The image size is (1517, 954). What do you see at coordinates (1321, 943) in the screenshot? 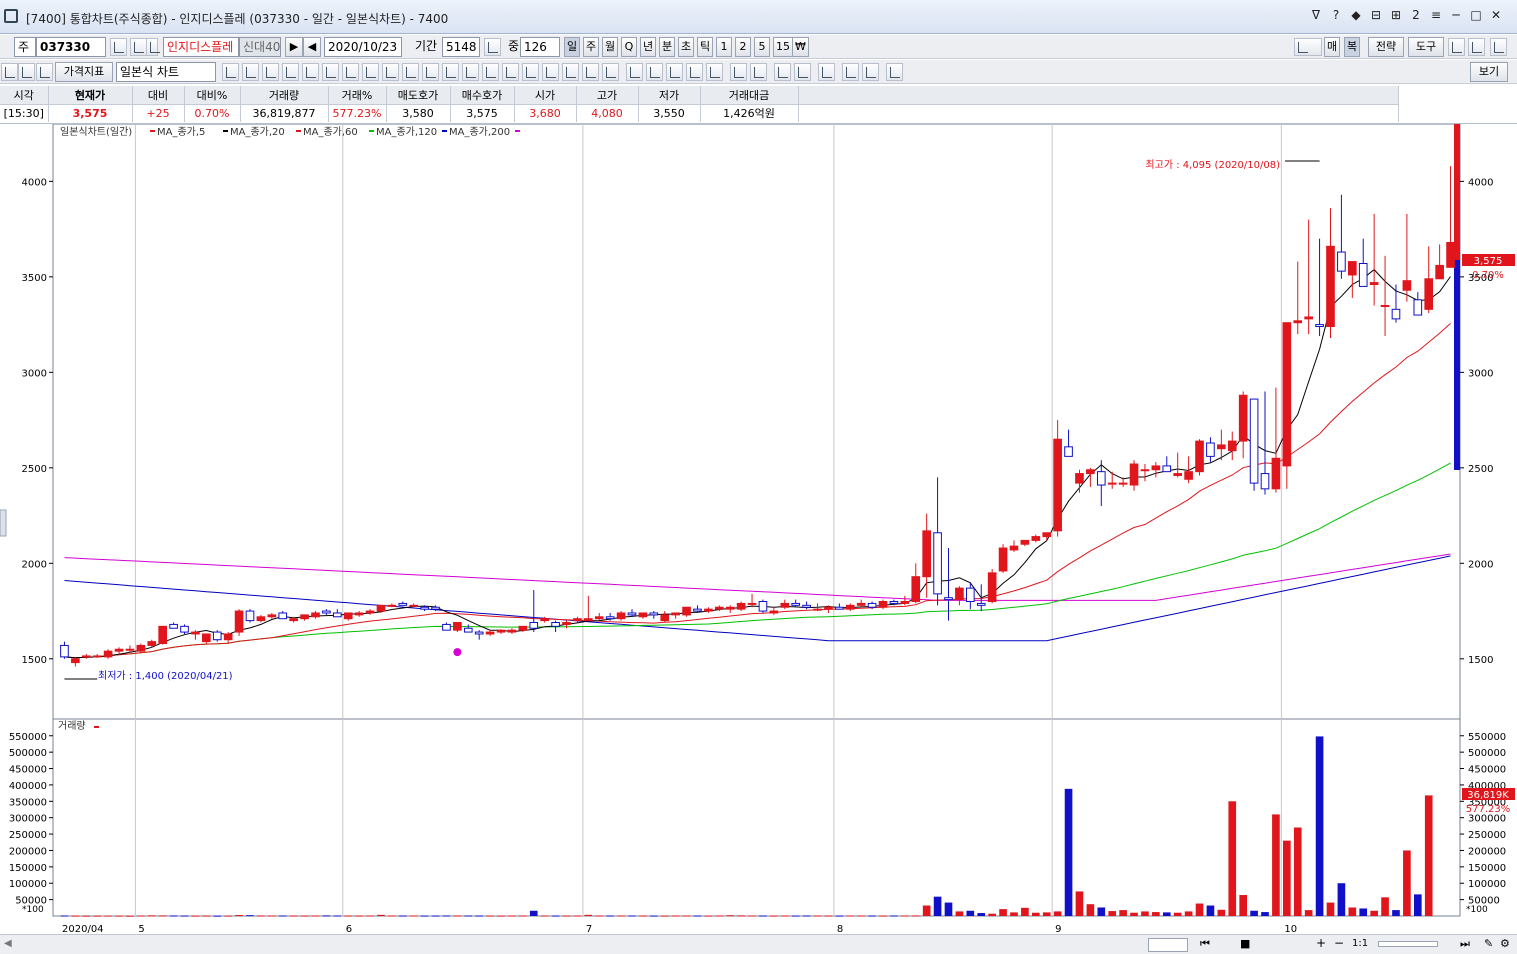
I see `zoom-in-icon: +` at bounding box center [1321, 943].